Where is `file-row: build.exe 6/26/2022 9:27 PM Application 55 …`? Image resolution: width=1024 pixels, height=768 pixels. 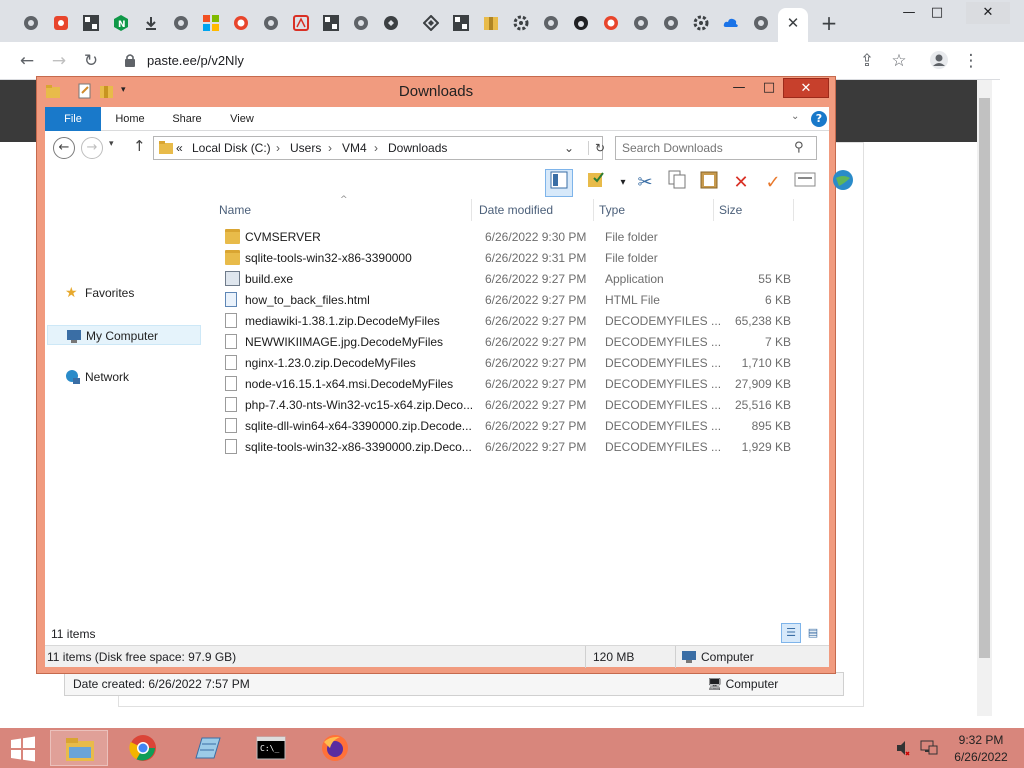 file-row: build.exe 6/26/2022 9:27 PM Application 55 … is located at coordinates (520, 279).